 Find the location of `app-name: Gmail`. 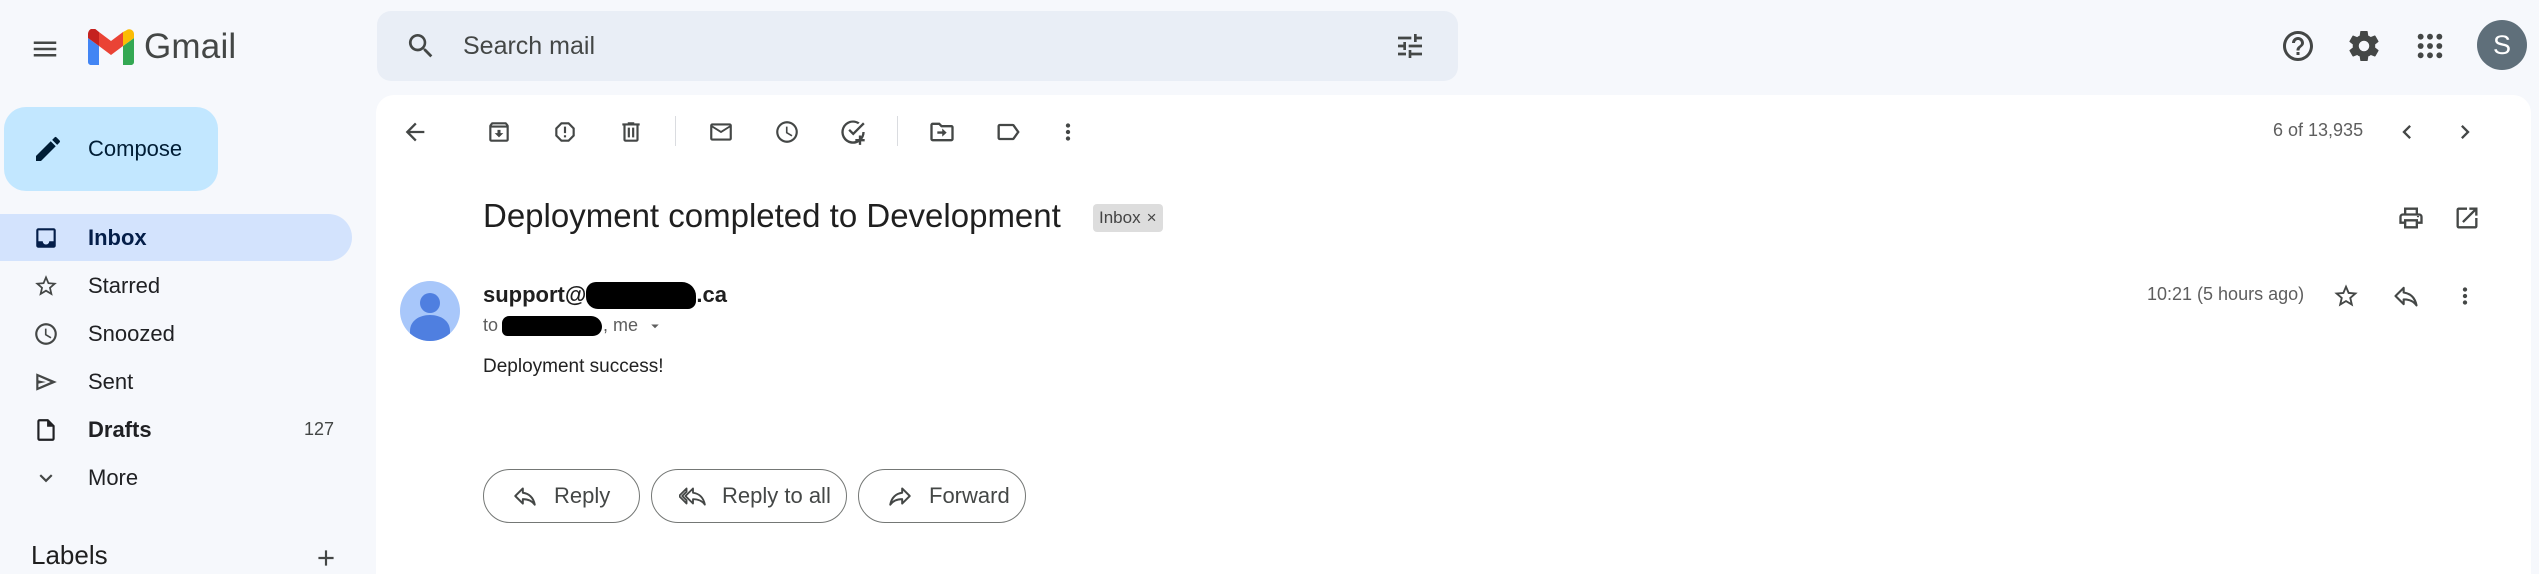

app-name: Gmail is located at coordinates (190, 46).